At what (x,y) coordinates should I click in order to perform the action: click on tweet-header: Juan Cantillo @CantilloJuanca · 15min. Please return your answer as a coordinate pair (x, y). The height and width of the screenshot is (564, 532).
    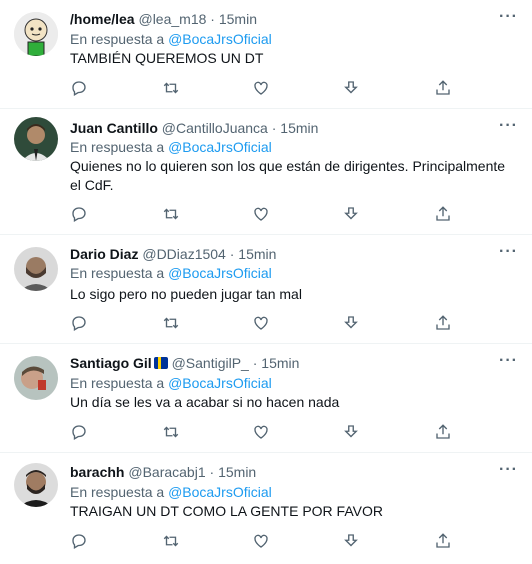
    Looking at the image, I should click on (194, 128).